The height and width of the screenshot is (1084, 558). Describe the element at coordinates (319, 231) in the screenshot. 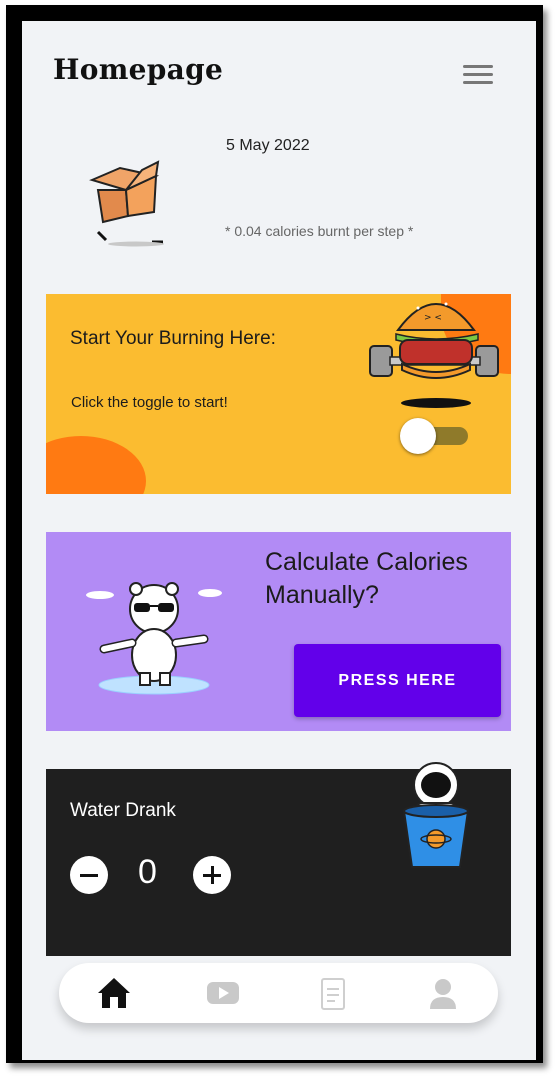

I see `calories-per-step-note: * 0.04 calories burnt per step *` at that location.